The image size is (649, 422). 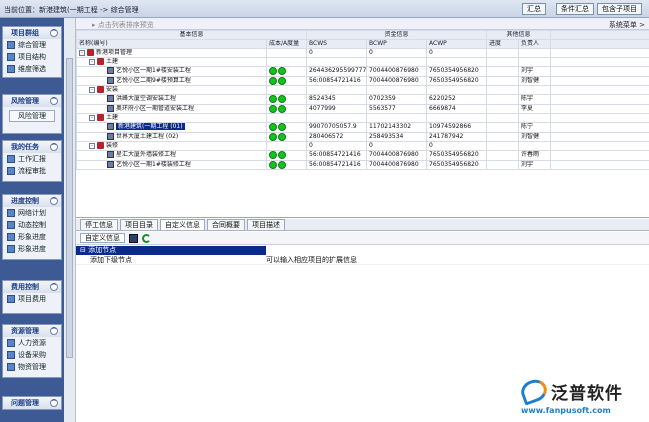 I want to click on sidebar-group-title: 风险管理 ^, so click(x=32, y=101).